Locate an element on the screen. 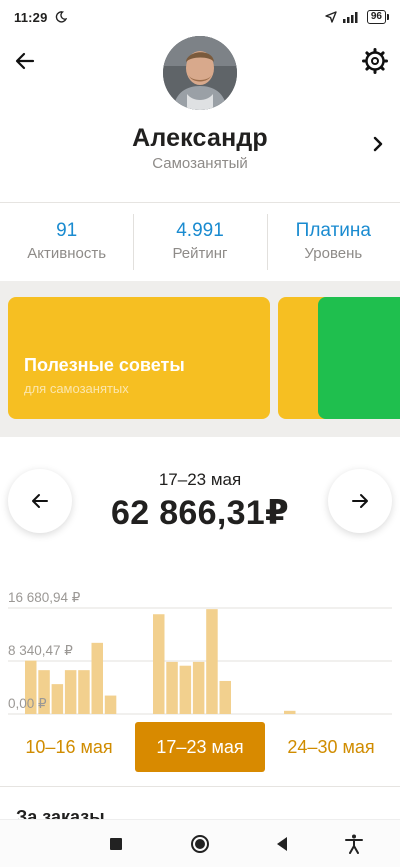 The image size is (400, 867). gear-icon is located at coordinates (375, 61).